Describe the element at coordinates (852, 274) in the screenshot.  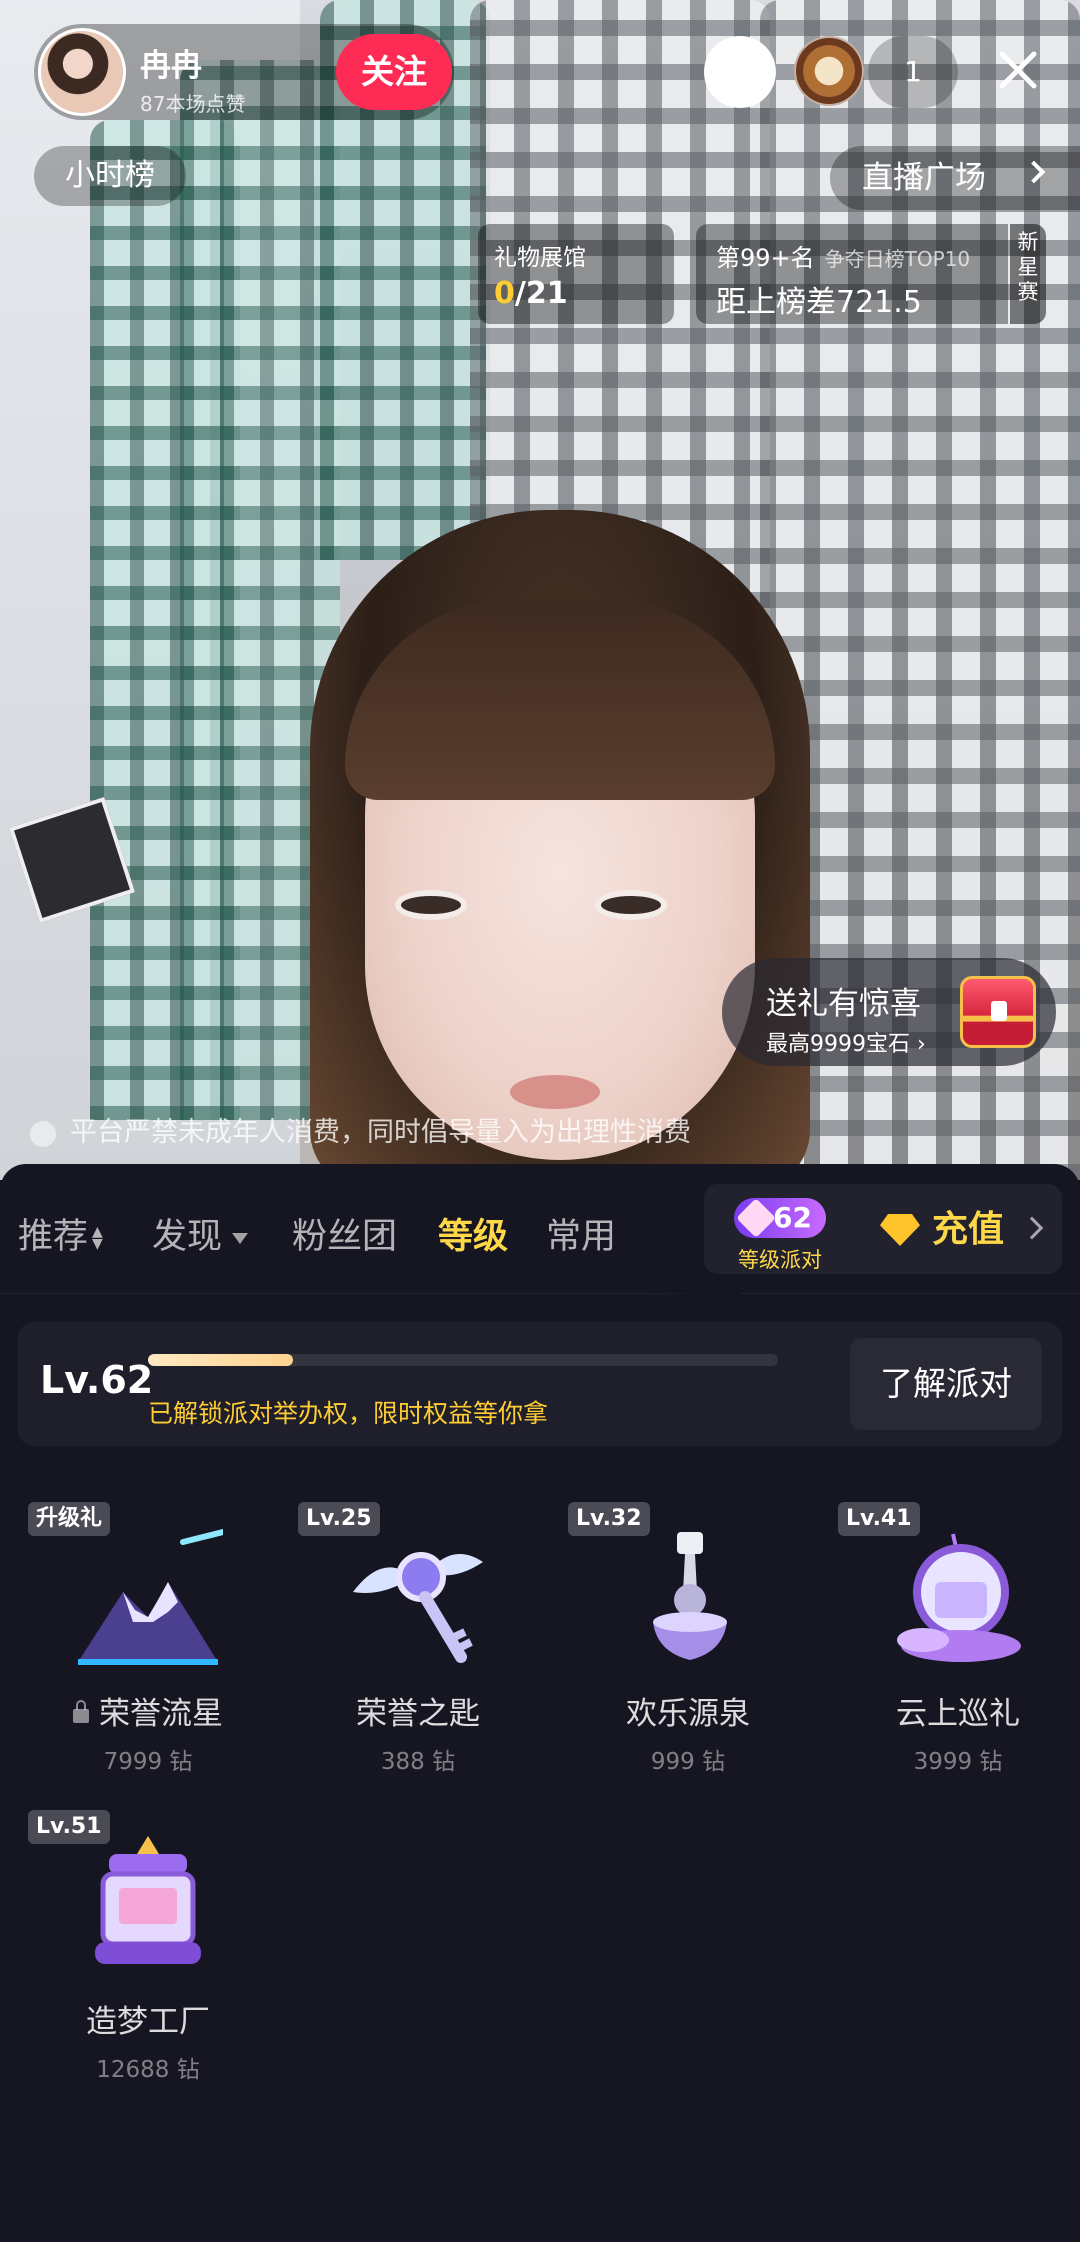
I see `daily-rank-box: 第99+名 争夺日榜TOP10 距上榜差721.5` at that location.